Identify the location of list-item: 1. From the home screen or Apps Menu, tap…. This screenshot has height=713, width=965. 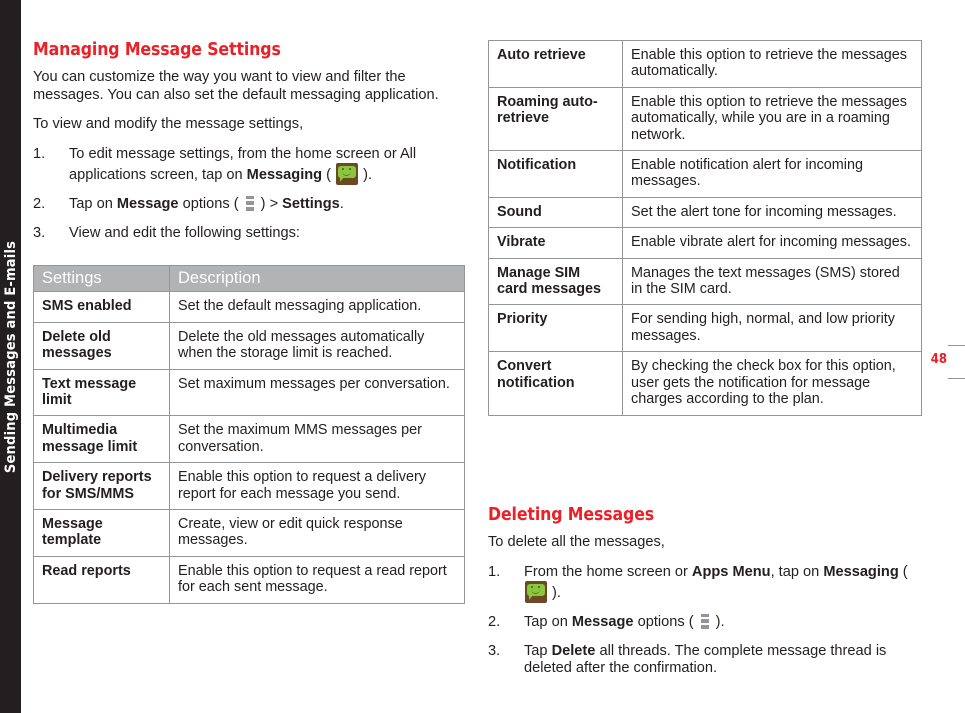
(698, 584).